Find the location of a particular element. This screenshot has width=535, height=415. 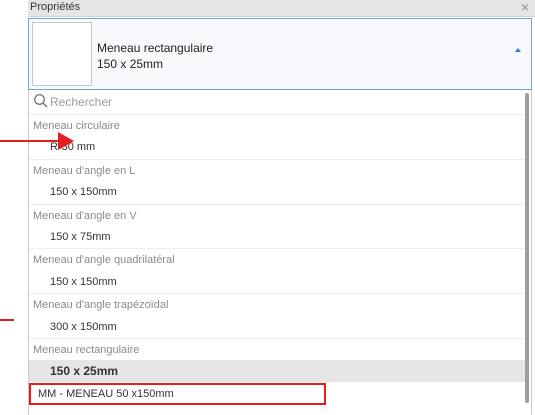

search-input is located at coordinates (200, 102).